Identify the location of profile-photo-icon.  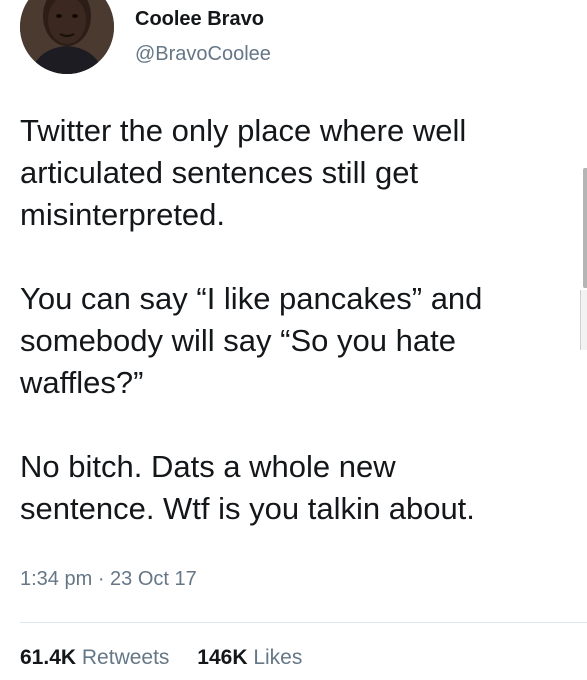
(67, 37).